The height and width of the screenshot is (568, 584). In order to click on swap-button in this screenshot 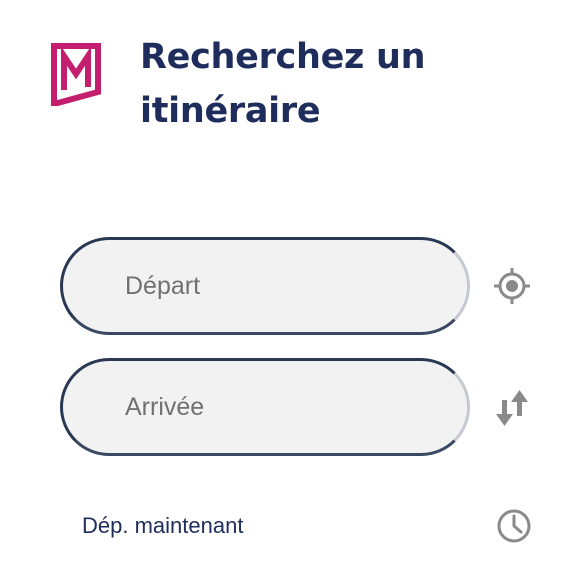, I will do `click(512, 408)`.